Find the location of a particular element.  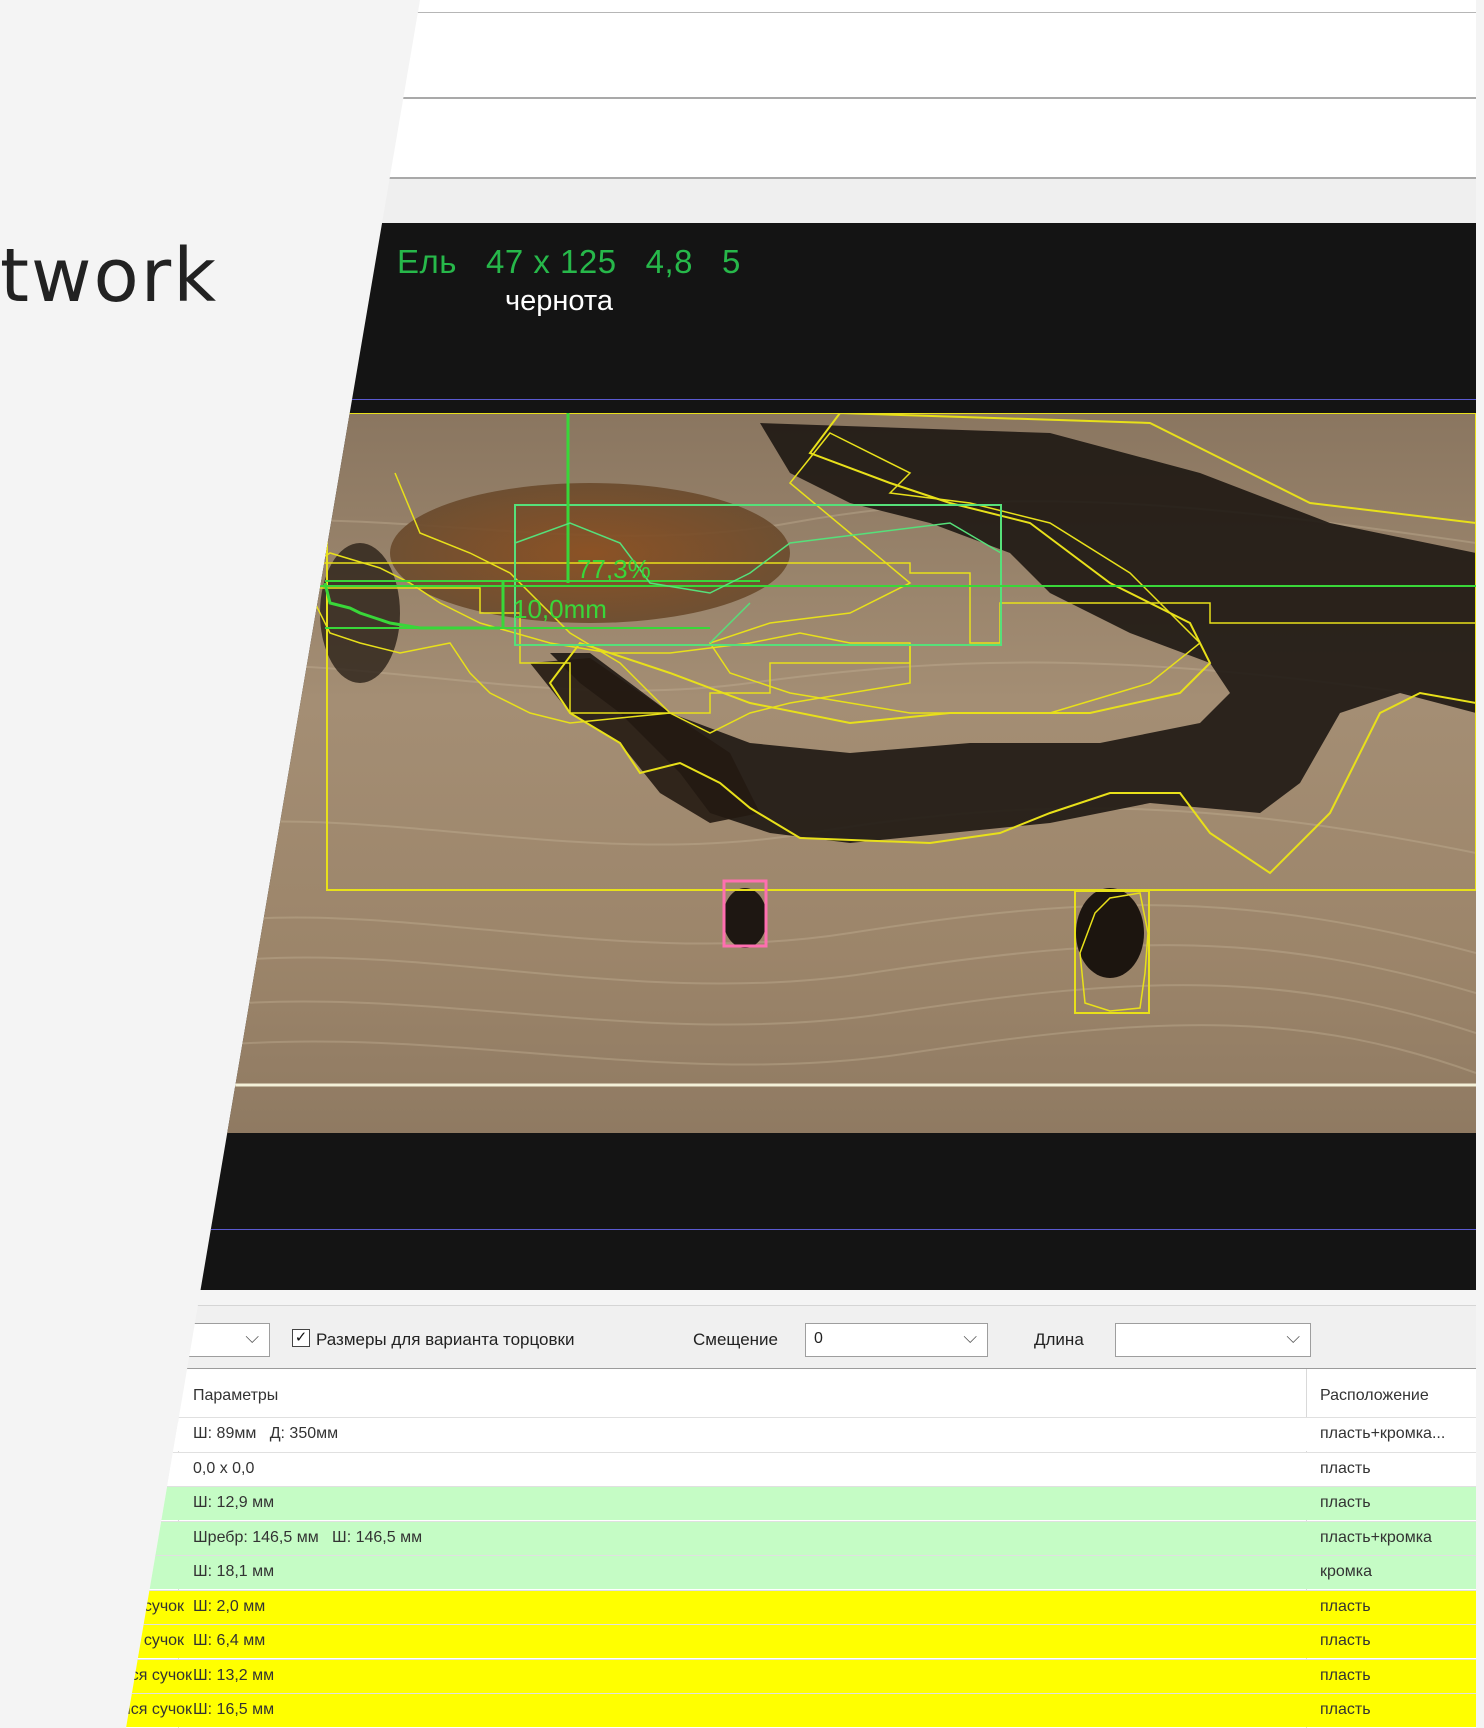

lower-guide-line is located at coordinates (801, 1229).